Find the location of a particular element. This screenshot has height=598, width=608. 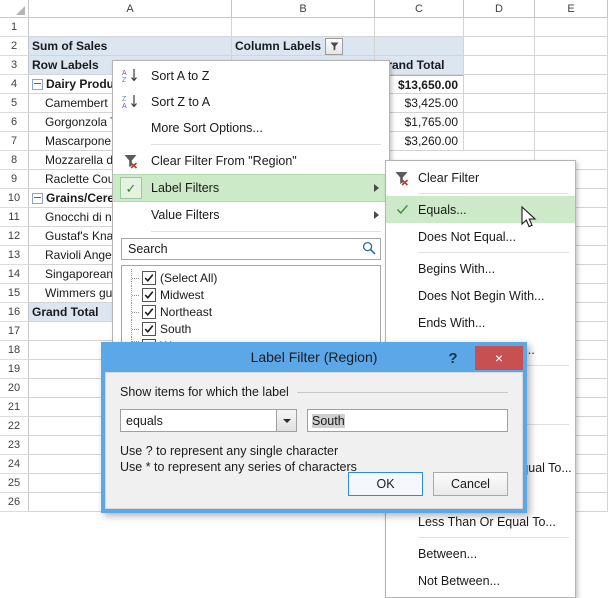

row-header-16: 16 is located at coordinates (14, 312).